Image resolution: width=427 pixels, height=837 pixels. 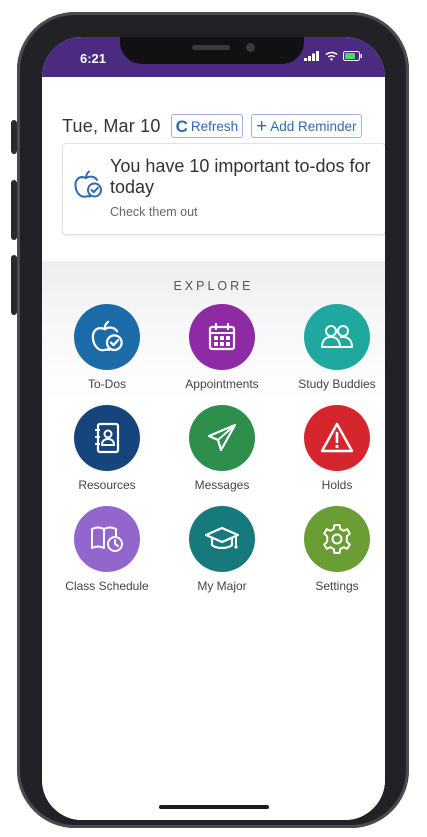 I want to click on front-camera, so click(x=250, y=47).